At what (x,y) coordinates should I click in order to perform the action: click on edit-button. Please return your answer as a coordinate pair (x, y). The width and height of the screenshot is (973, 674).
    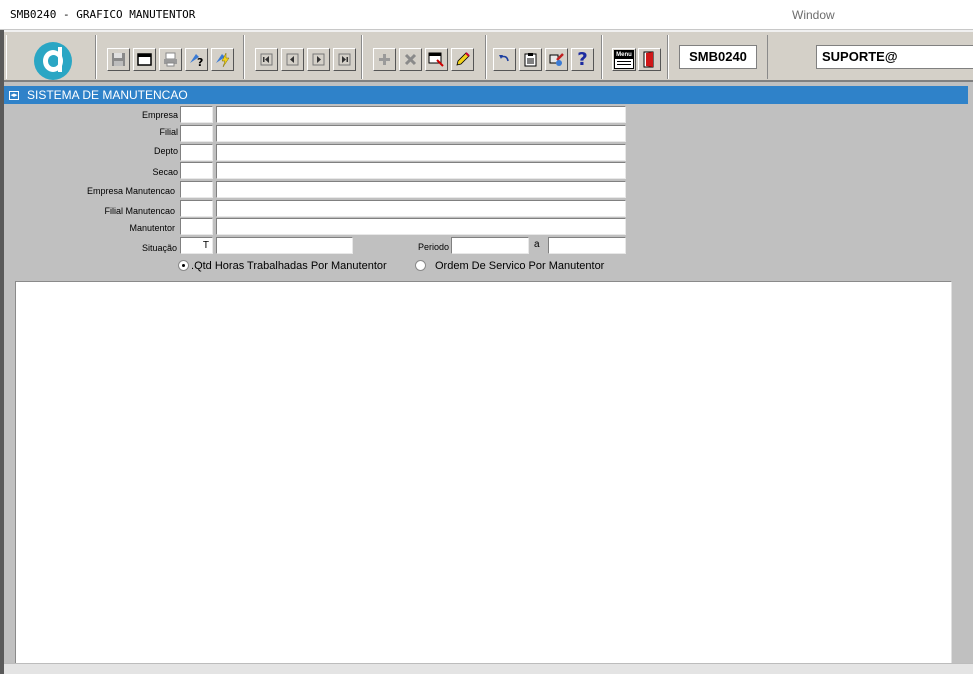
    Looking at the image, I should click on (462, 59).